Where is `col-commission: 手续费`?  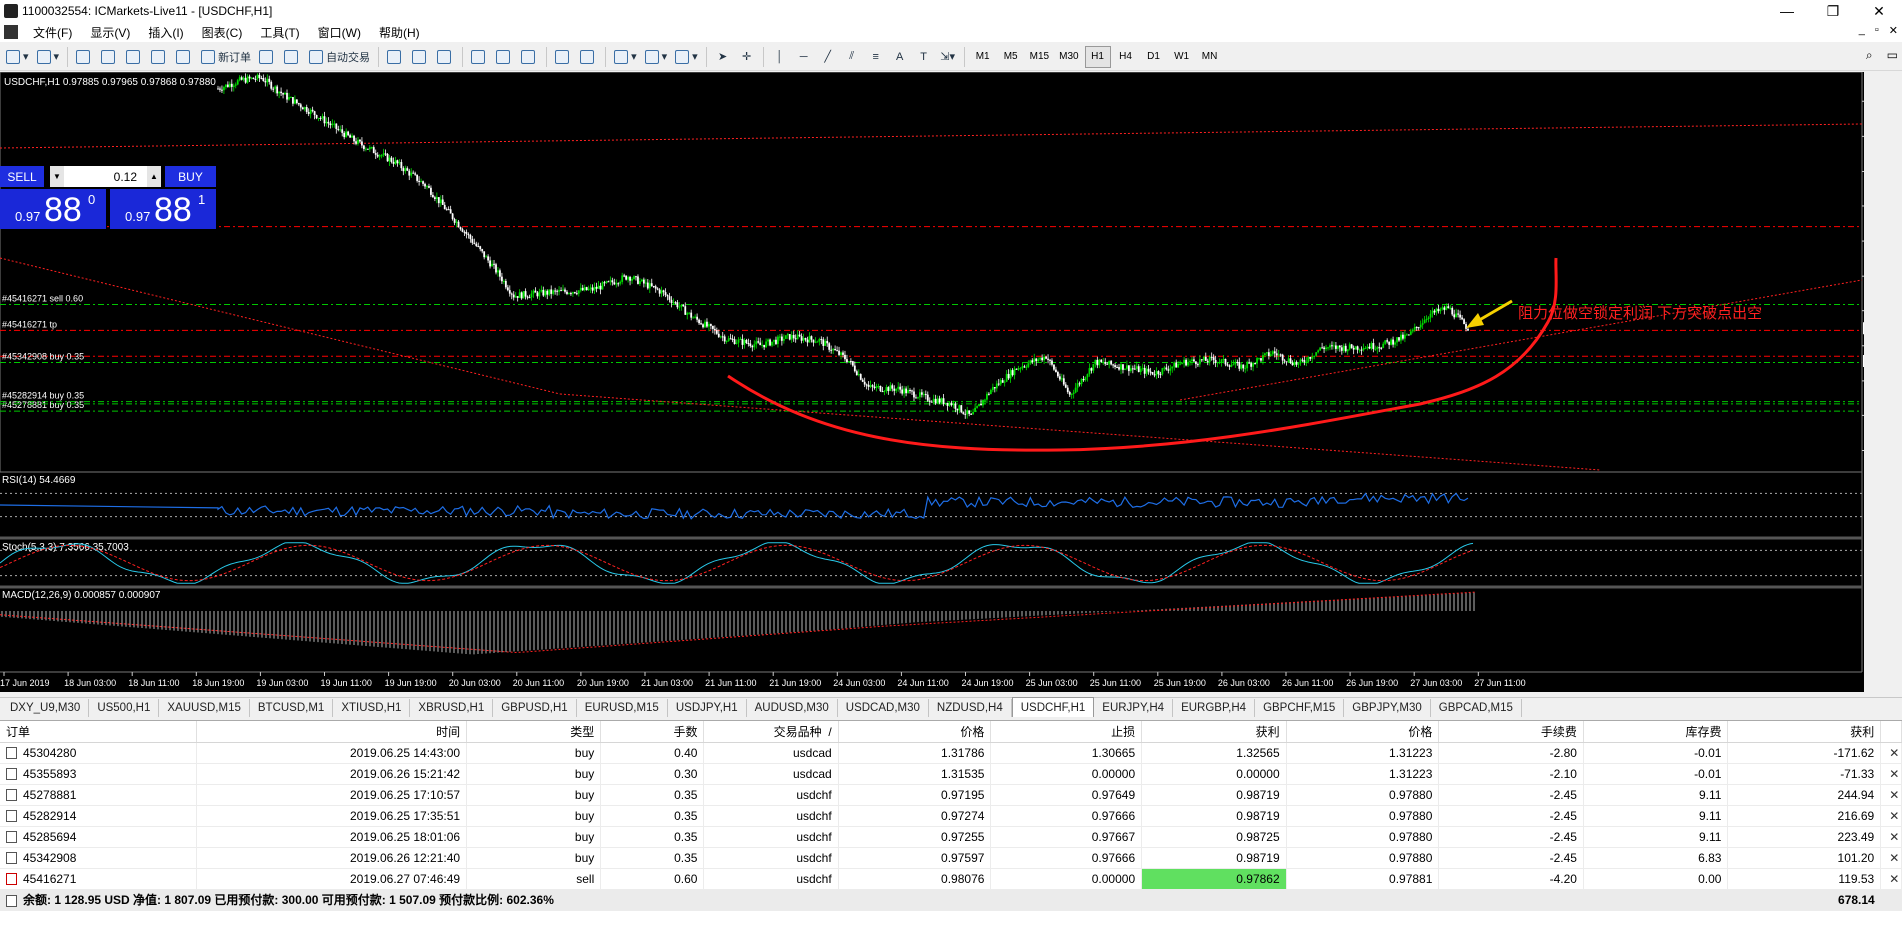 col-commission: 手续费 is located at coordinates (1511, 732).